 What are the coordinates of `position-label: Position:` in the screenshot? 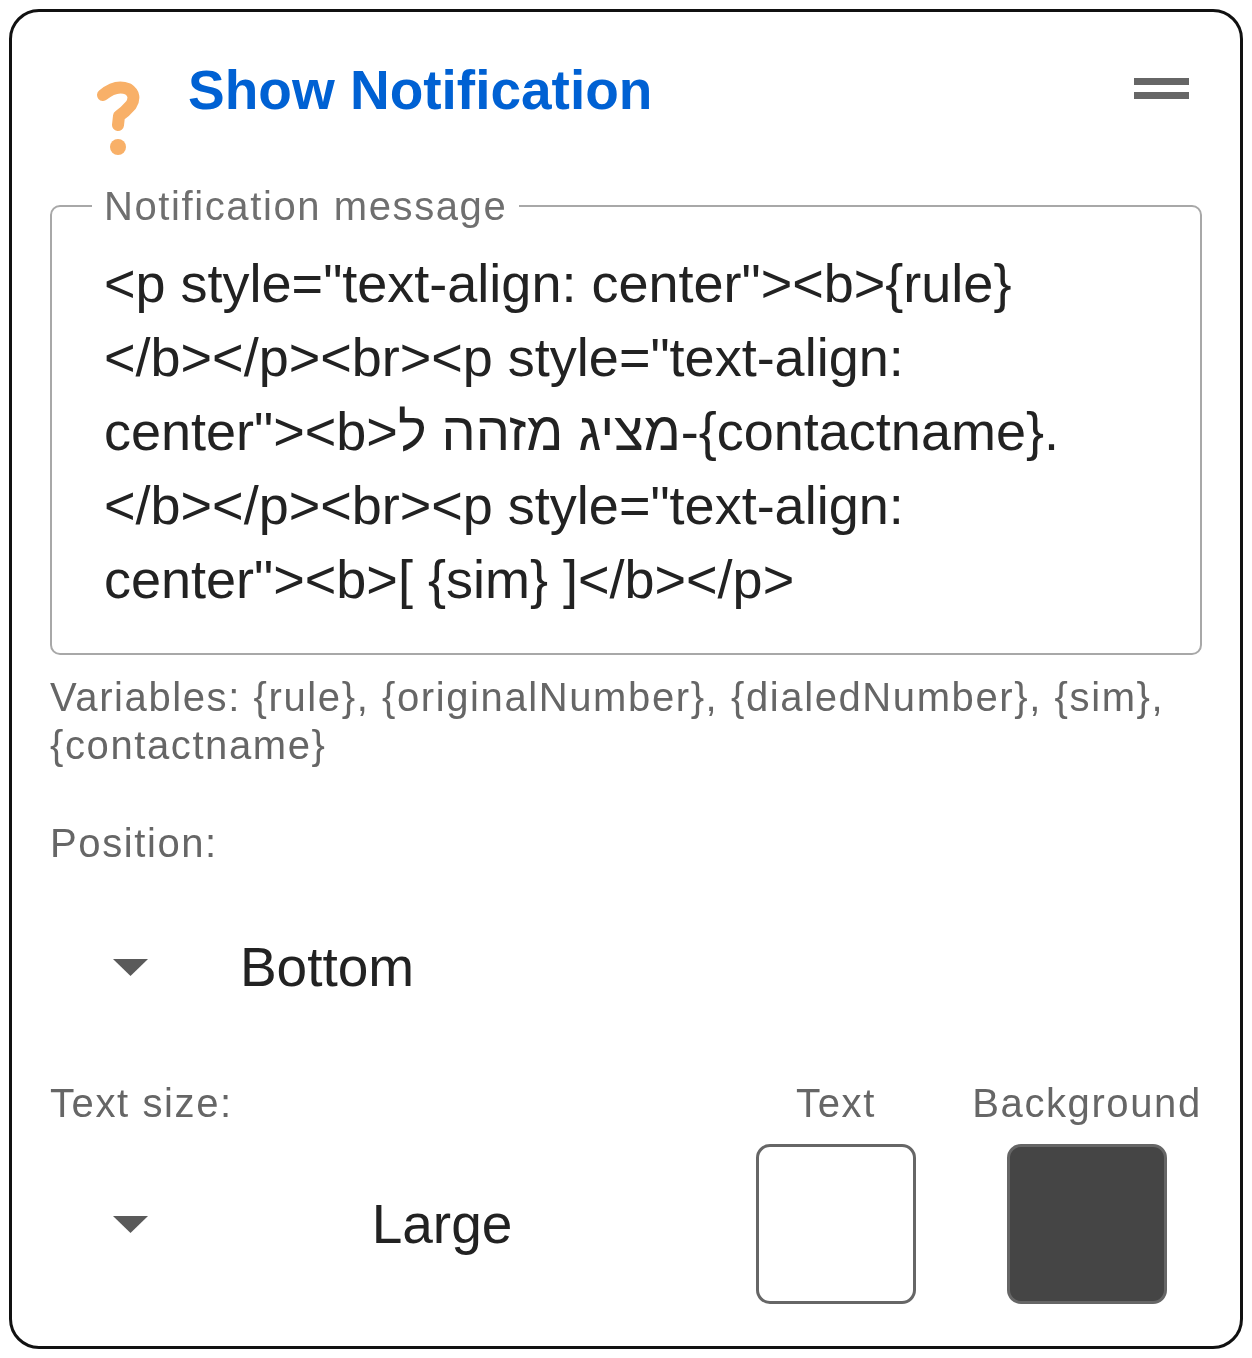 It's located at (134, 843).